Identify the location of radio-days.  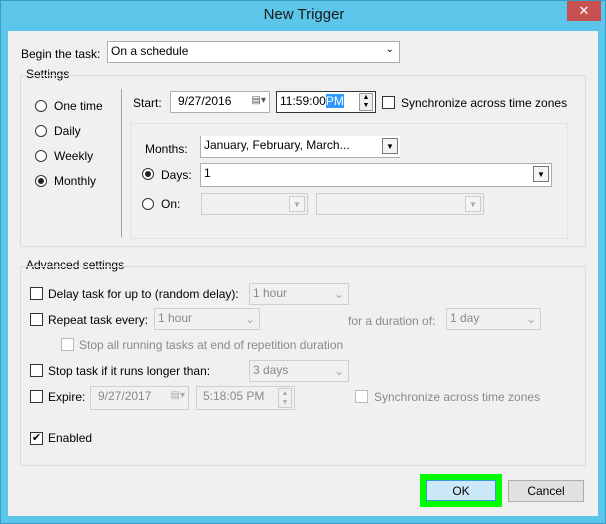
(148, 174).